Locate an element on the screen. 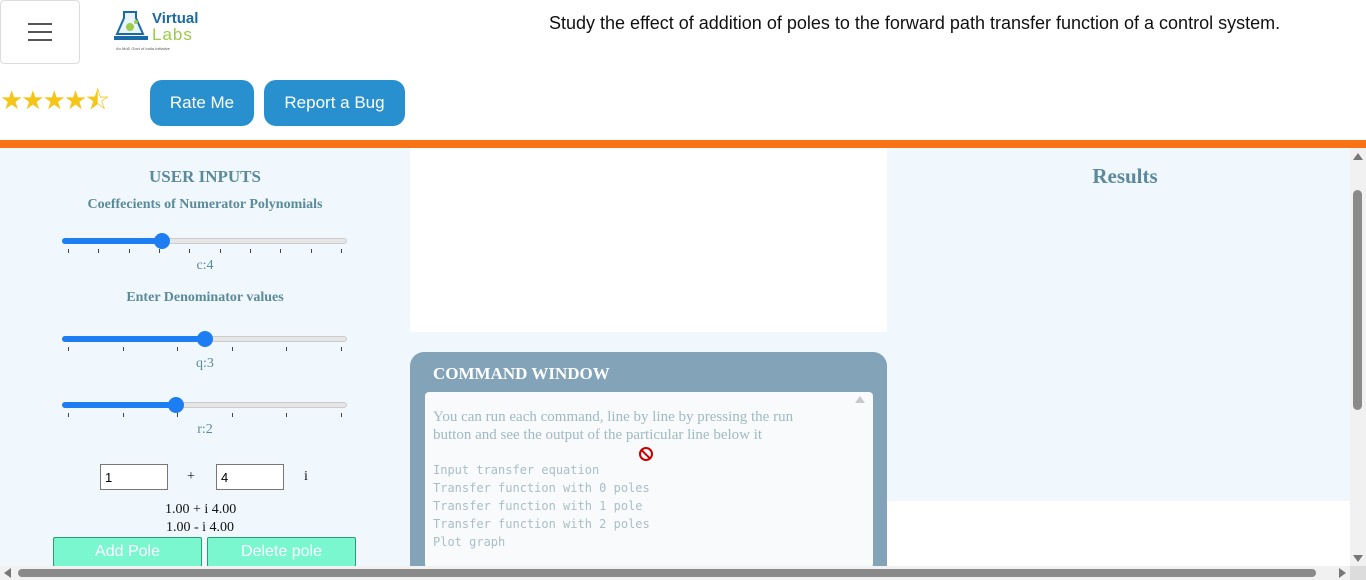 Image resolution: width=1366 pixels, height=580 pixels. slider-c is located at coordinates (204, 243).